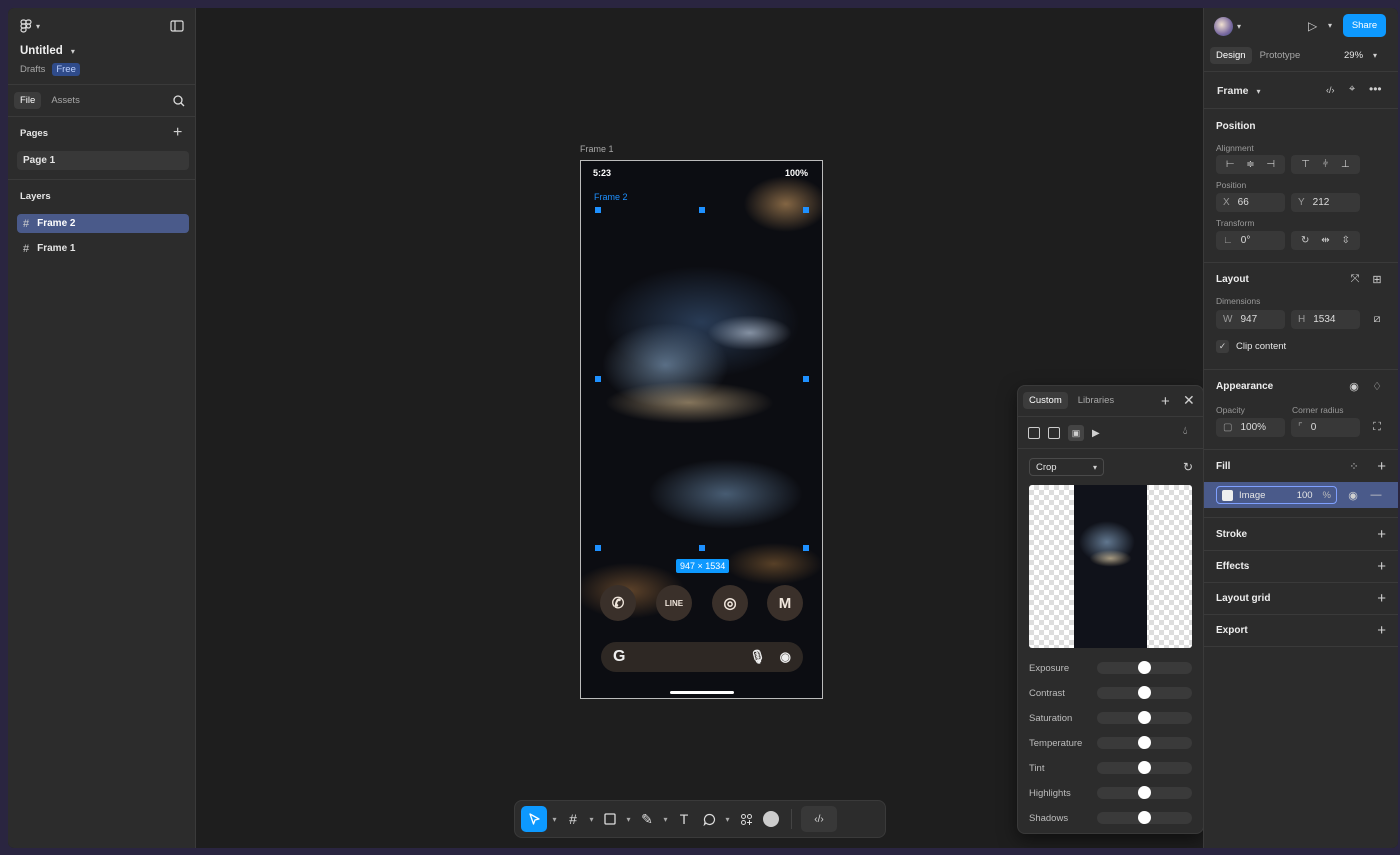 This screenshot has height=855, width=1400. Describe the element at coordinates (597, 149) in the screenshot. I see `frame-1-label: Frame 1` at that location.